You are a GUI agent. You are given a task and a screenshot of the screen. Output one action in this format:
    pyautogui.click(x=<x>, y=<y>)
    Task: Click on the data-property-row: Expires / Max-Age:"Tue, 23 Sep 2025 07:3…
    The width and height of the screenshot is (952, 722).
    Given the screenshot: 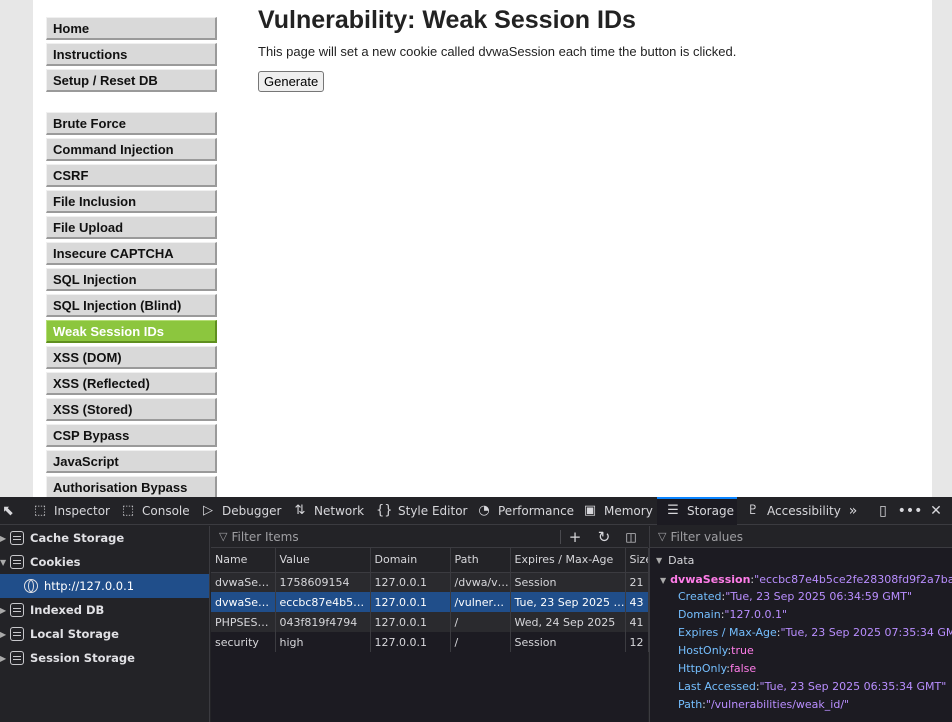 What is the action you would take?
    pyautogui.click(x=801, y=633)
    